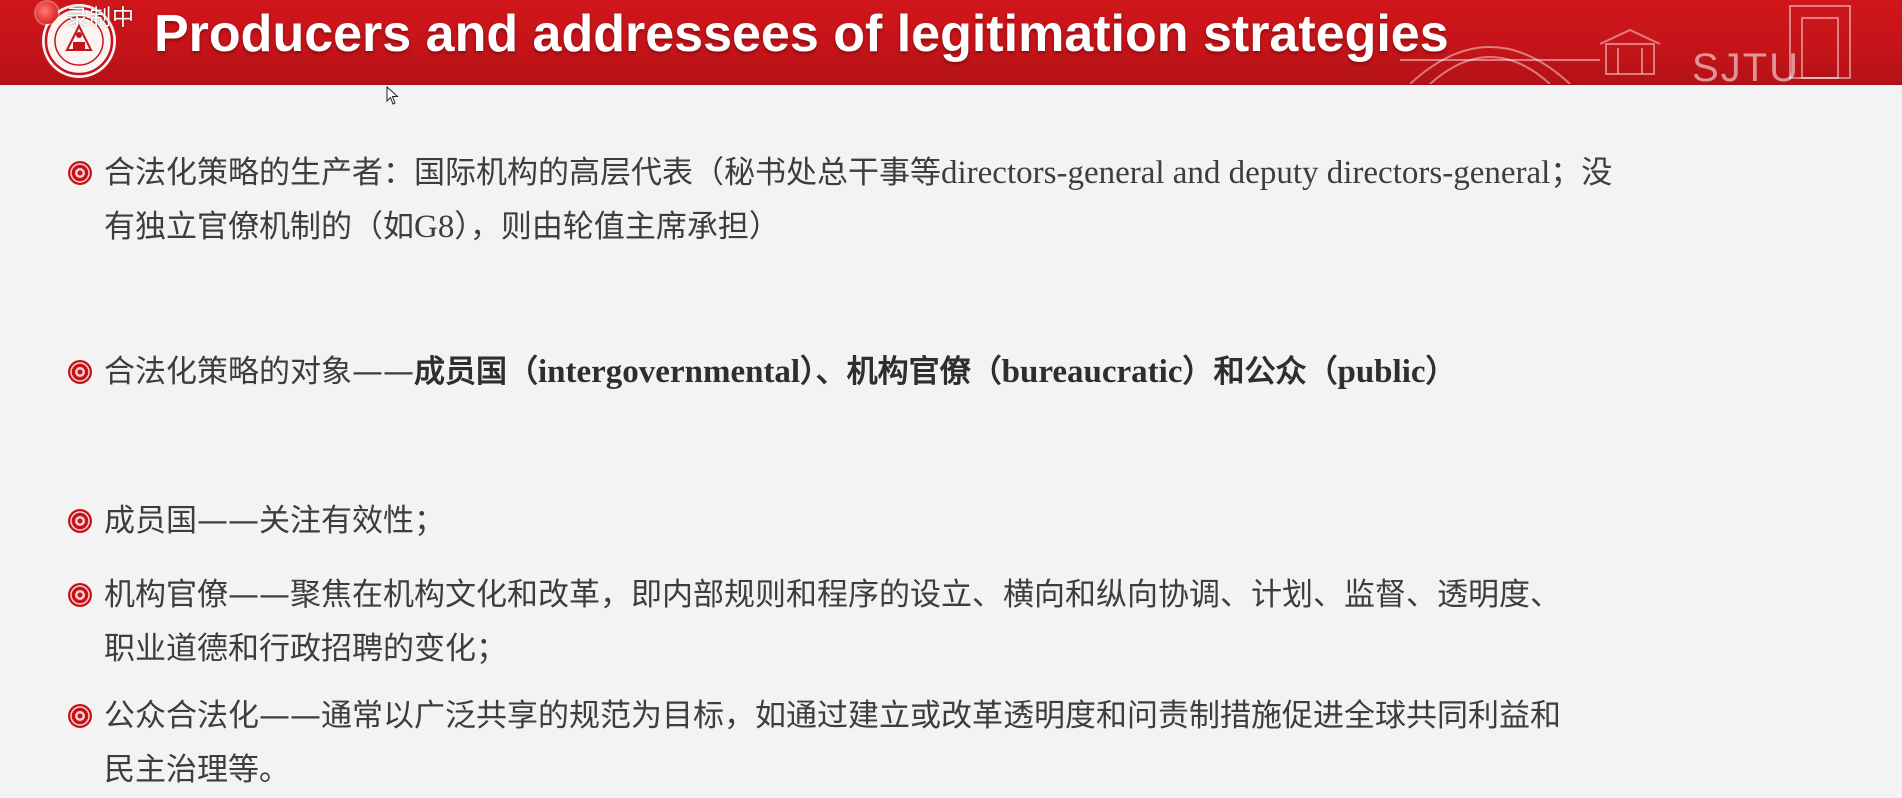 This screenshot has width=1902, height=798. What do you see at coordinates (101, 18) in the screenshot?
I see `recording-indicator: 录制中` at bounding box center [101, 18].